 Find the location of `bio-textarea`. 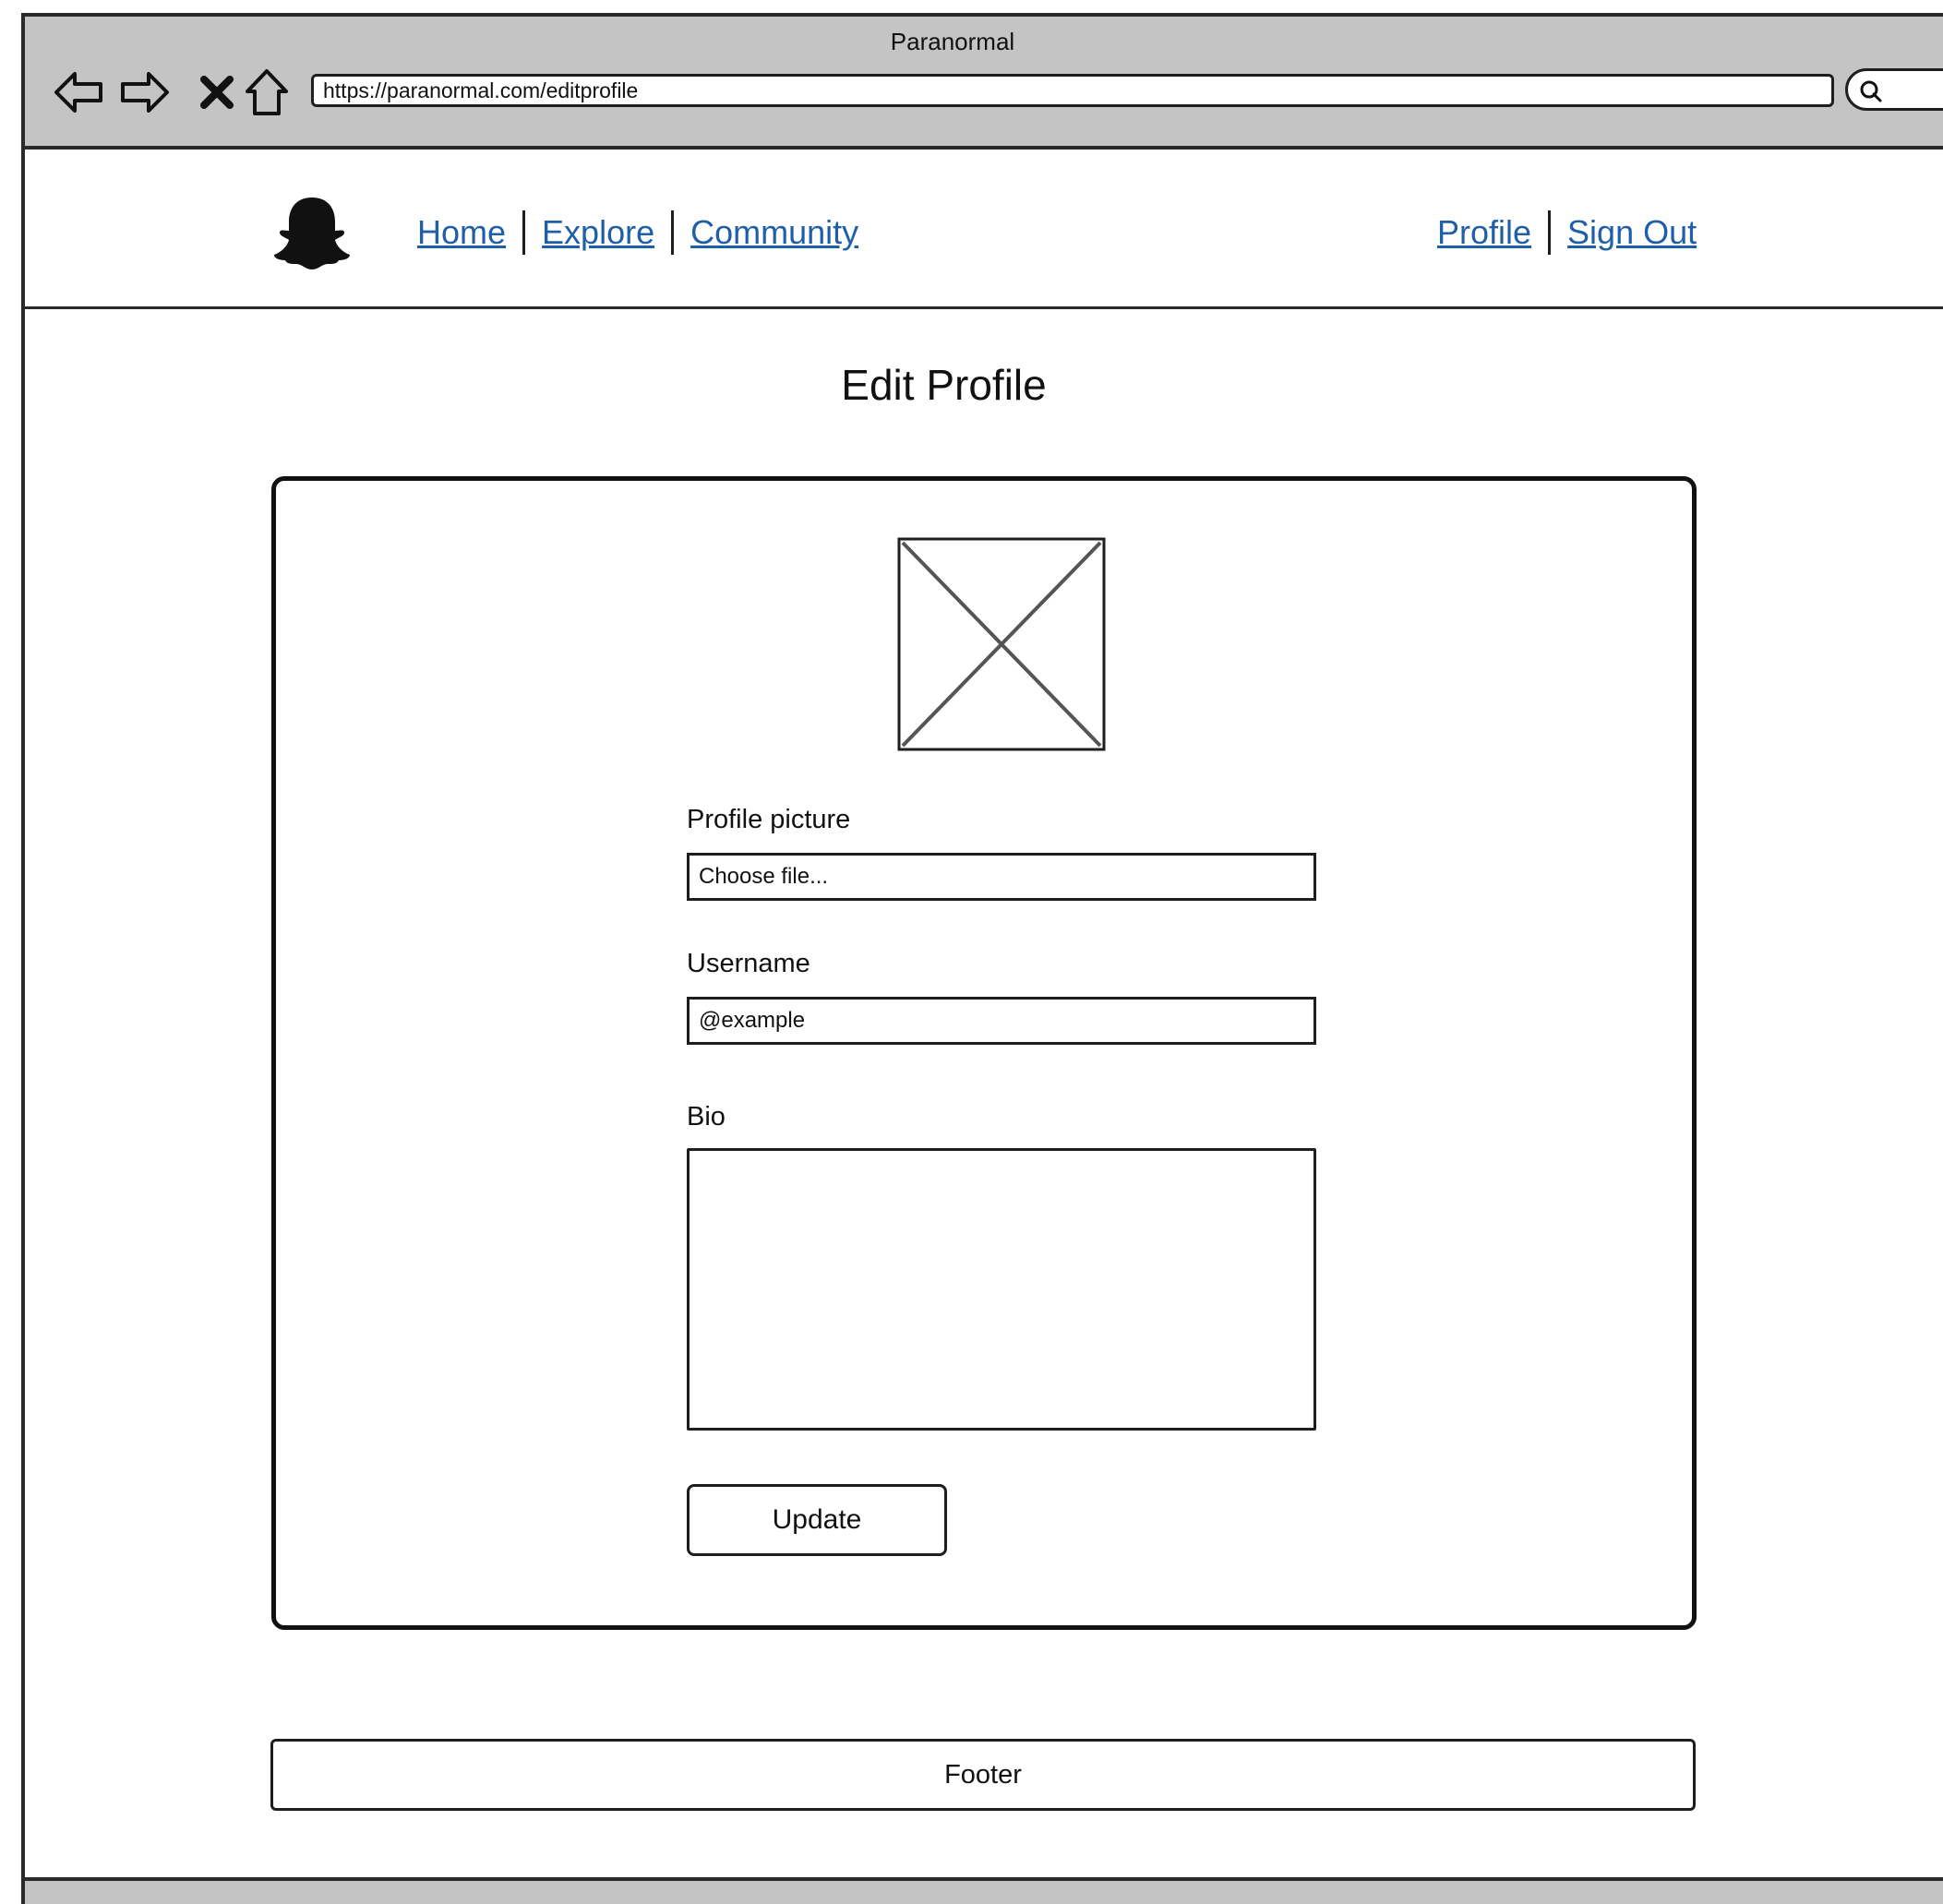

bio-textarea is located at coordinates (1001, 1289).